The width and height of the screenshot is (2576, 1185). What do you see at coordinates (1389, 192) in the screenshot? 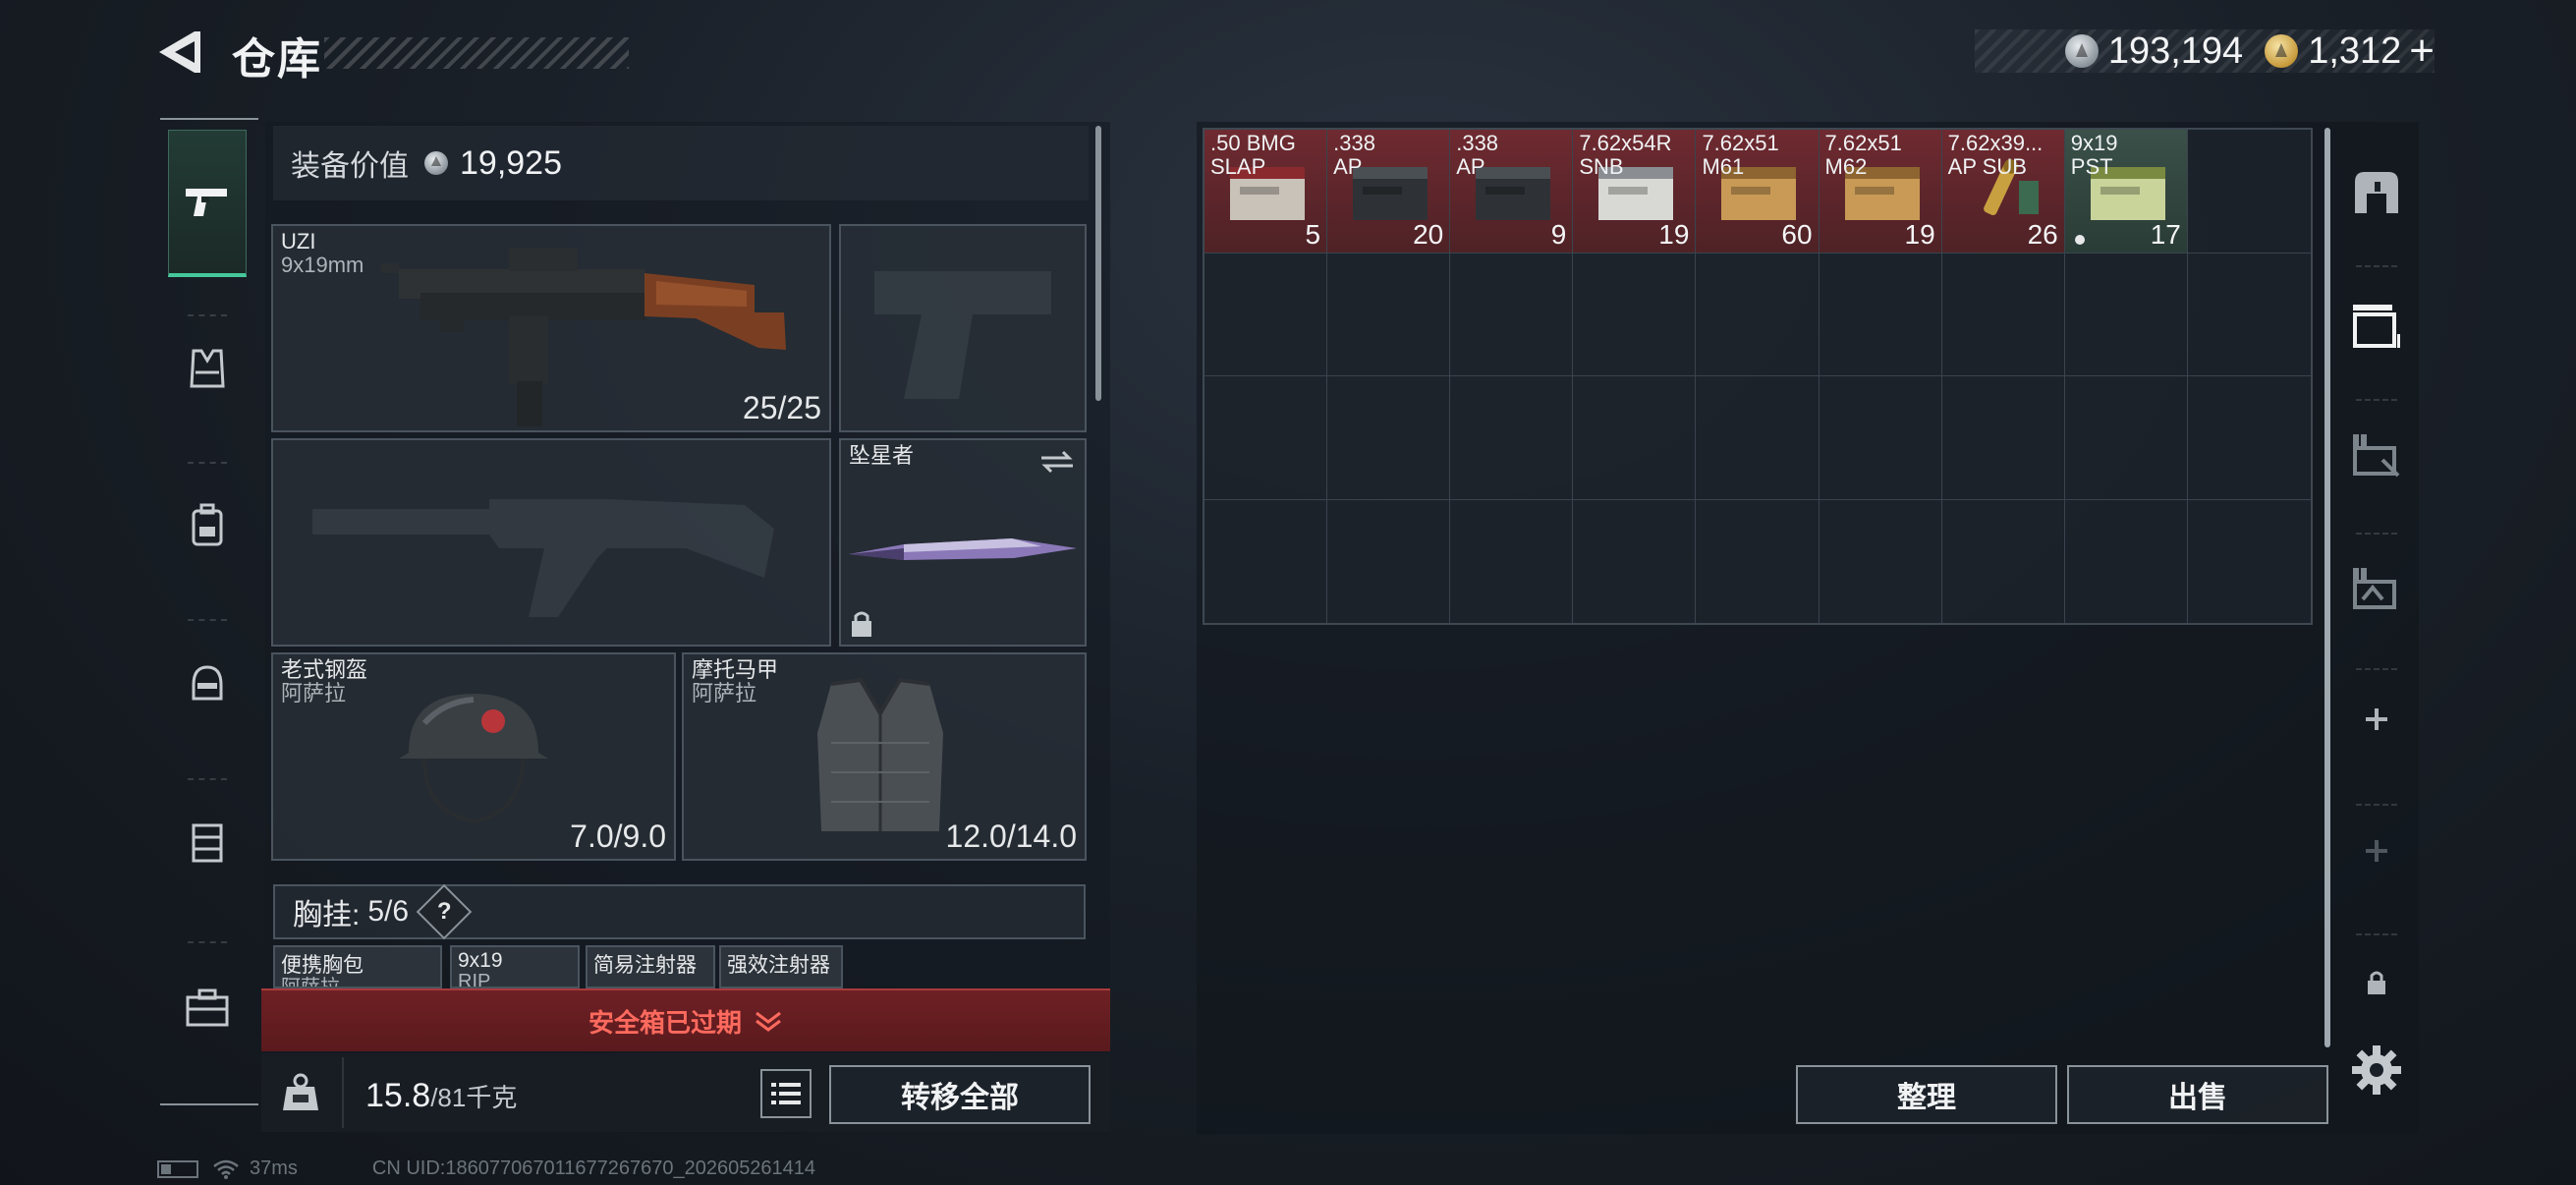
I see `storage-item: .338 AP 20` at bounding box center [1389, 192].